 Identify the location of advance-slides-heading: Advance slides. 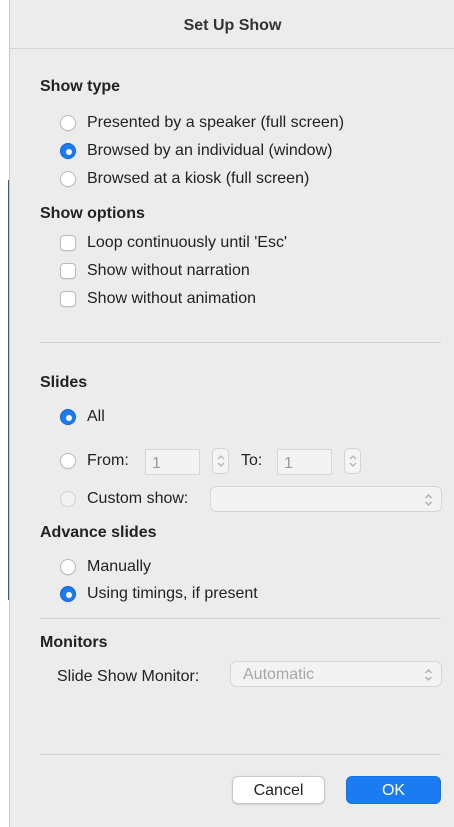
(98, 532).